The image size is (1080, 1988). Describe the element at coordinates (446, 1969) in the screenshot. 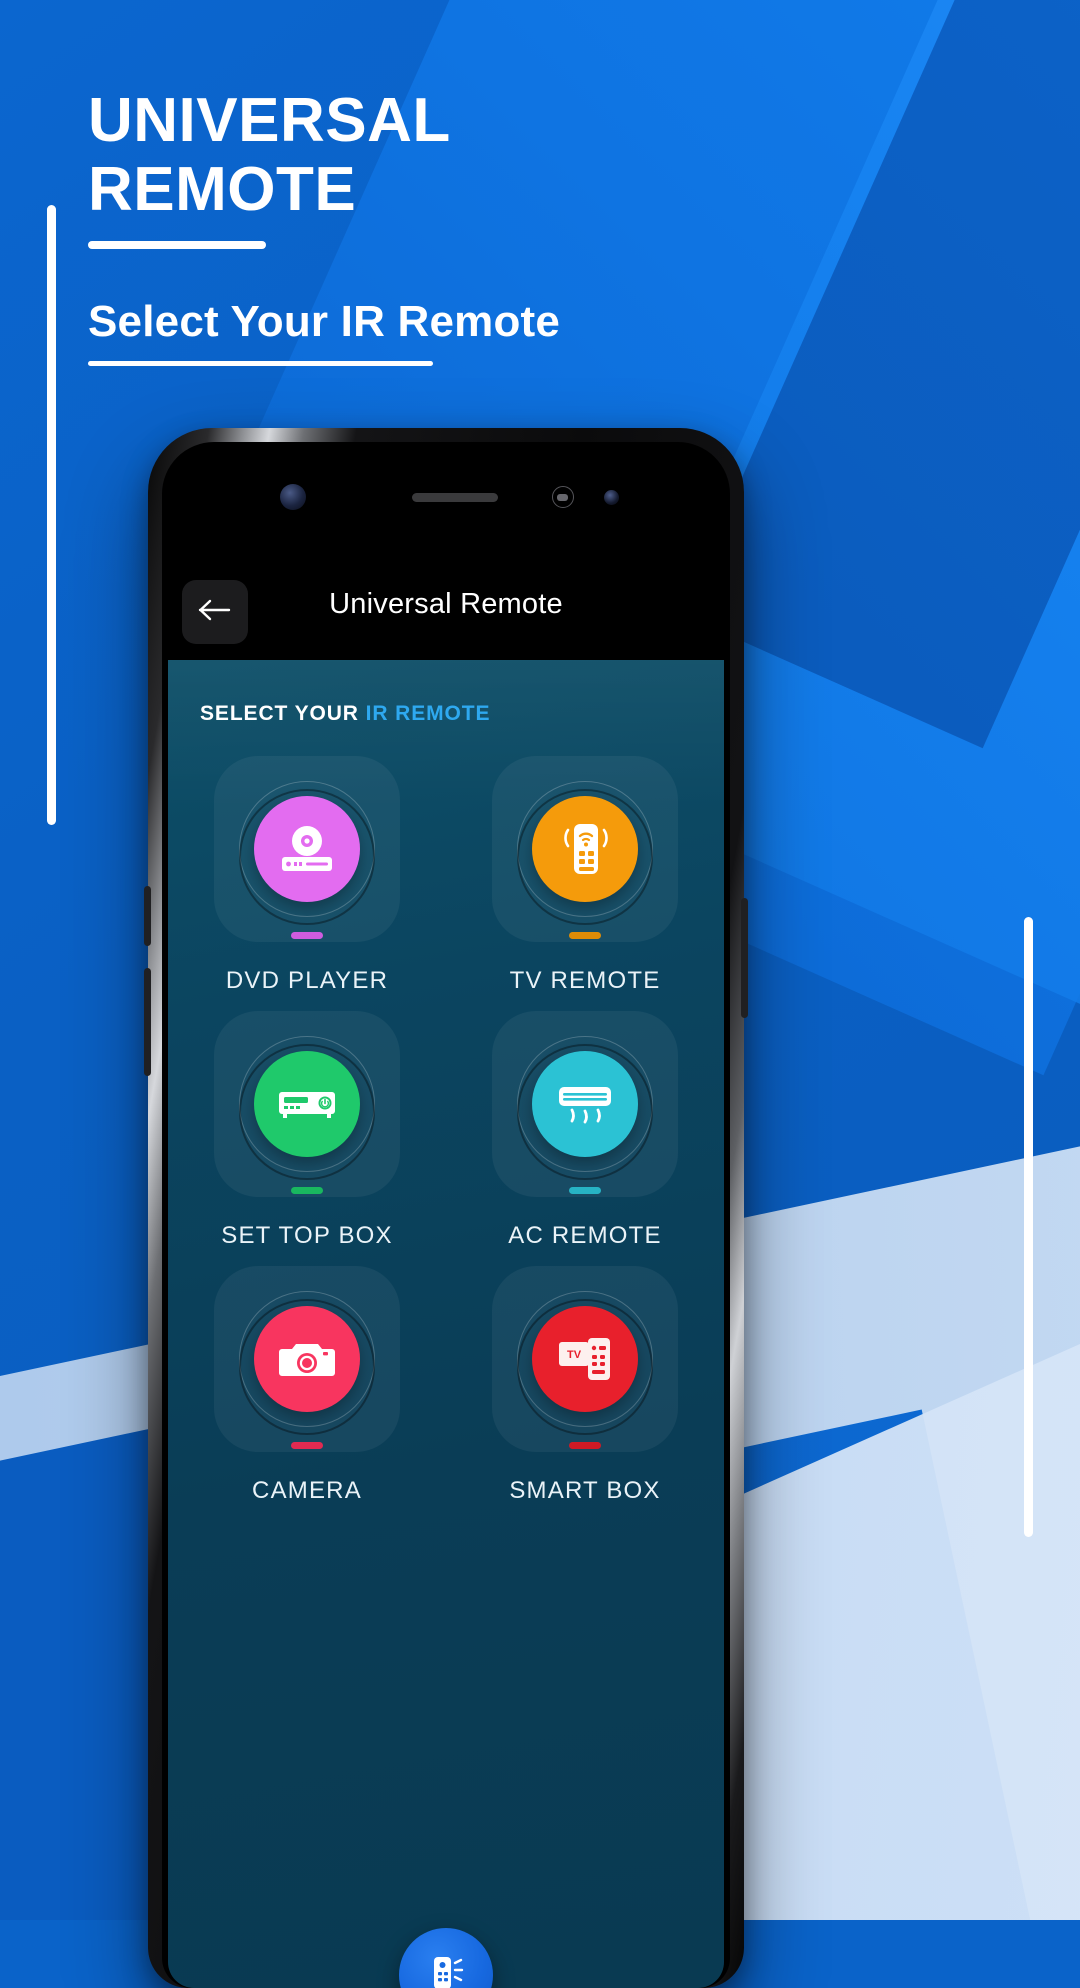

I see `ir-blaster-icon` at that location.